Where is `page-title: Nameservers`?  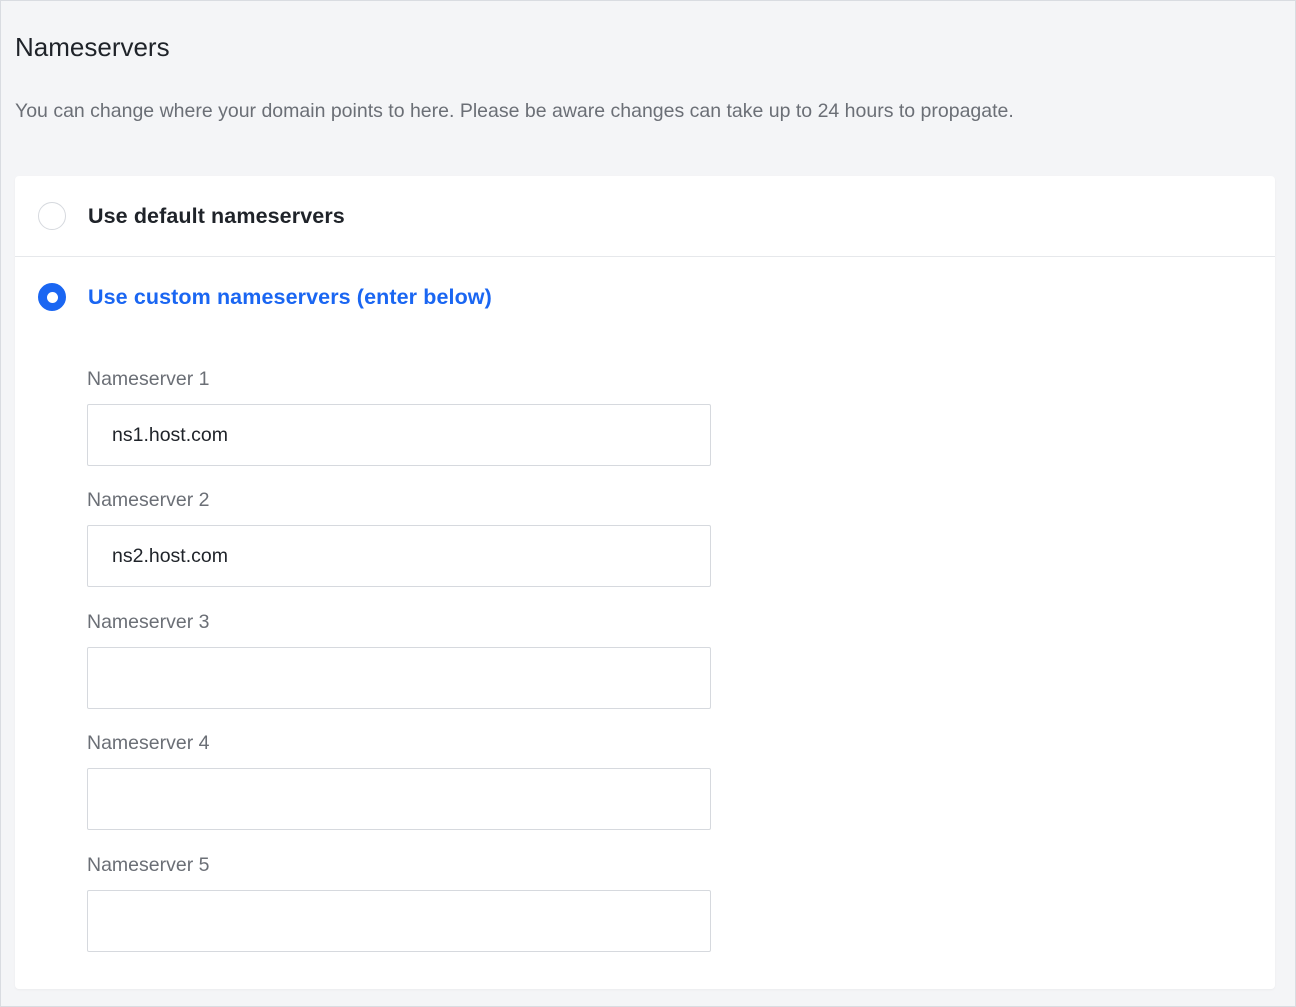 page-title: Nameservers is located at coordinates (92, 47).